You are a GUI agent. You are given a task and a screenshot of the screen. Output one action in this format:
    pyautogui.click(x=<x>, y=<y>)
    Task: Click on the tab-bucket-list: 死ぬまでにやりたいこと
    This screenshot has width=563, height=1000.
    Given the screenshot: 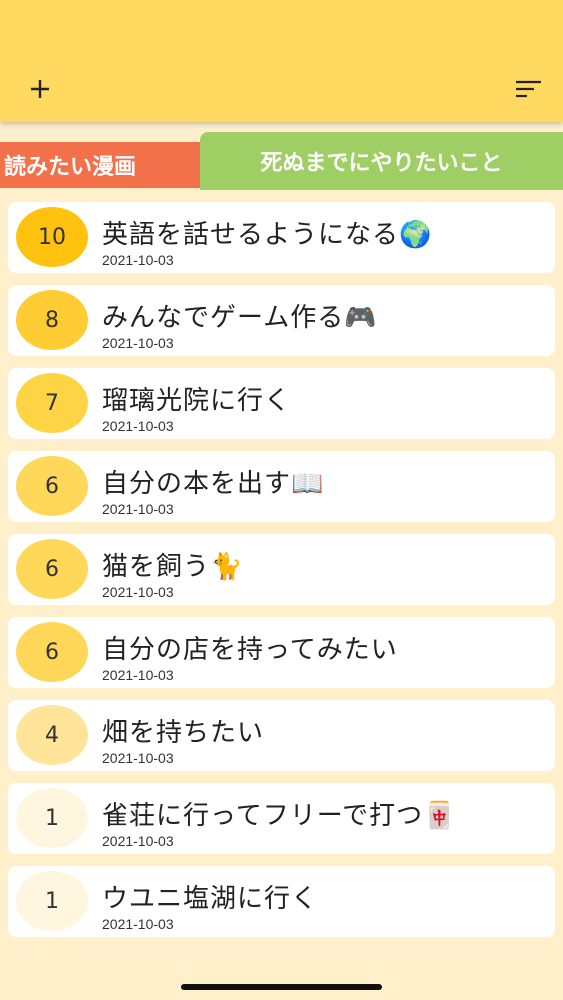 What is the action you would take?
    pyautogui.click(x=381, y=161)
    